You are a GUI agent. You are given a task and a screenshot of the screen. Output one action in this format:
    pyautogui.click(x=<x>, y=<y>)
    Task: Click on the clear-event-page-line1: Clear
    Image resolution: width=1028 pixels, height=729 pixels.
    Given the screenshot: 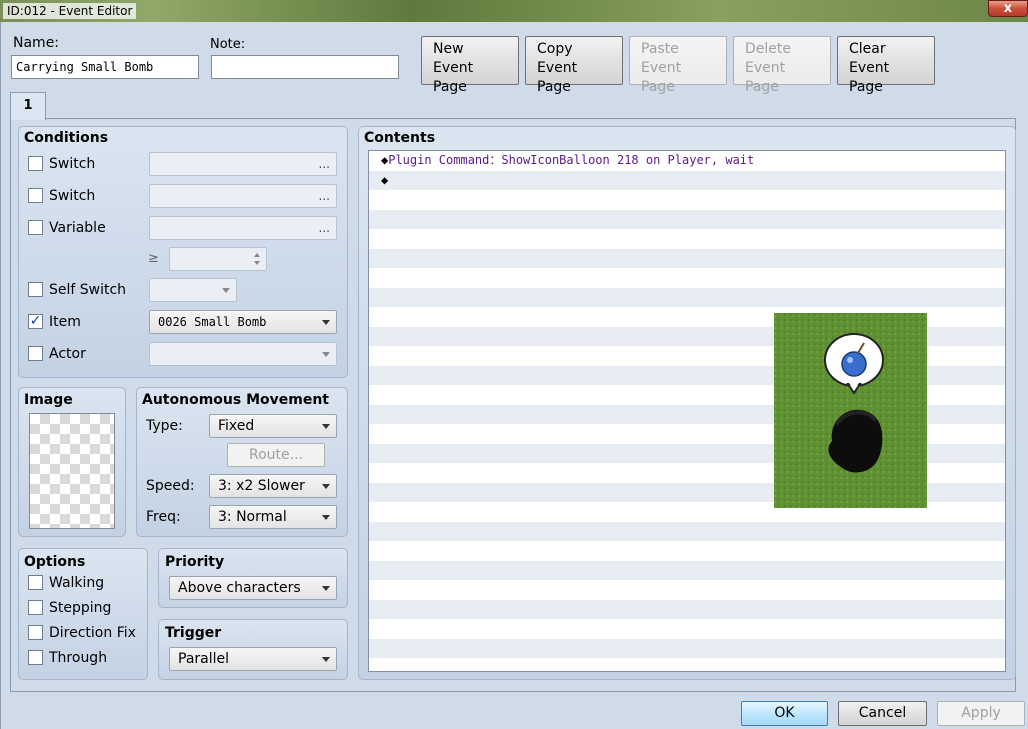 What is the action you would take?
    pyautogui.click(x=867, y=49)
    